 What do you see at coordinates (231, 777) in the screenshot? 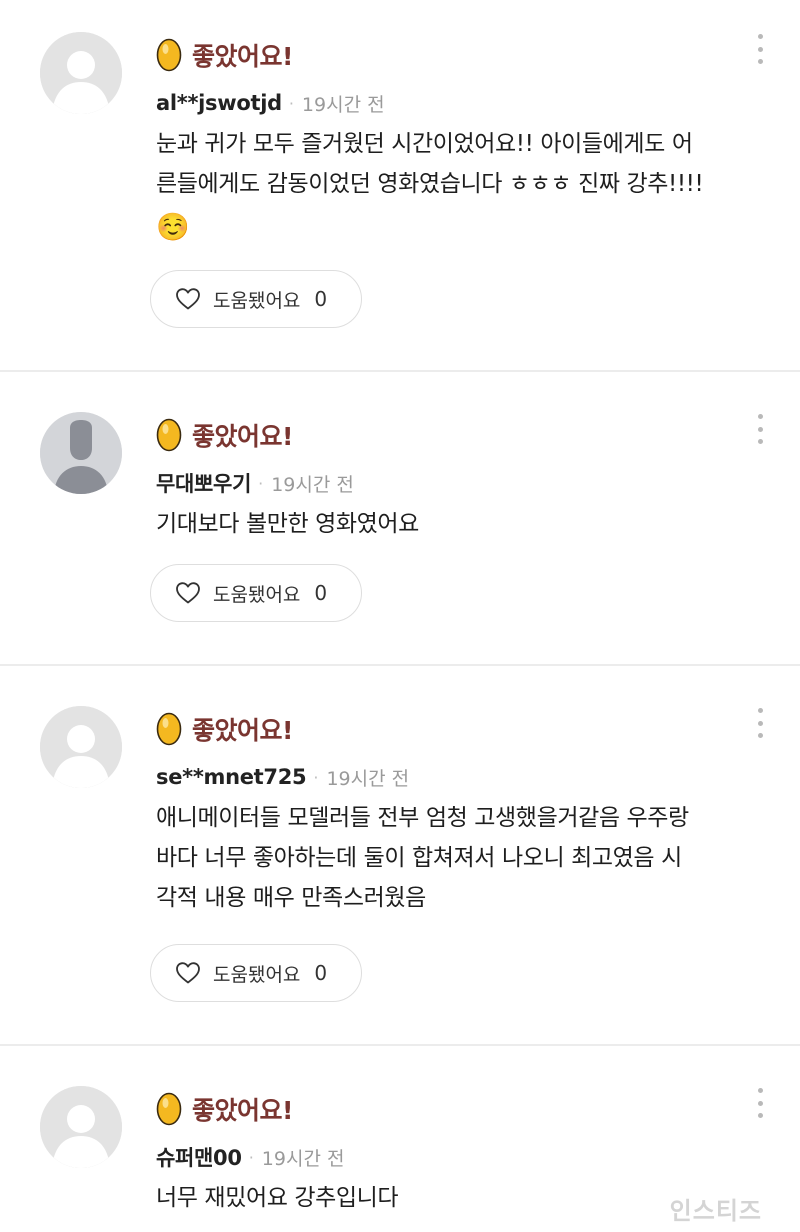
I see `username: se**mnet725` at bounding box center [231, 777].